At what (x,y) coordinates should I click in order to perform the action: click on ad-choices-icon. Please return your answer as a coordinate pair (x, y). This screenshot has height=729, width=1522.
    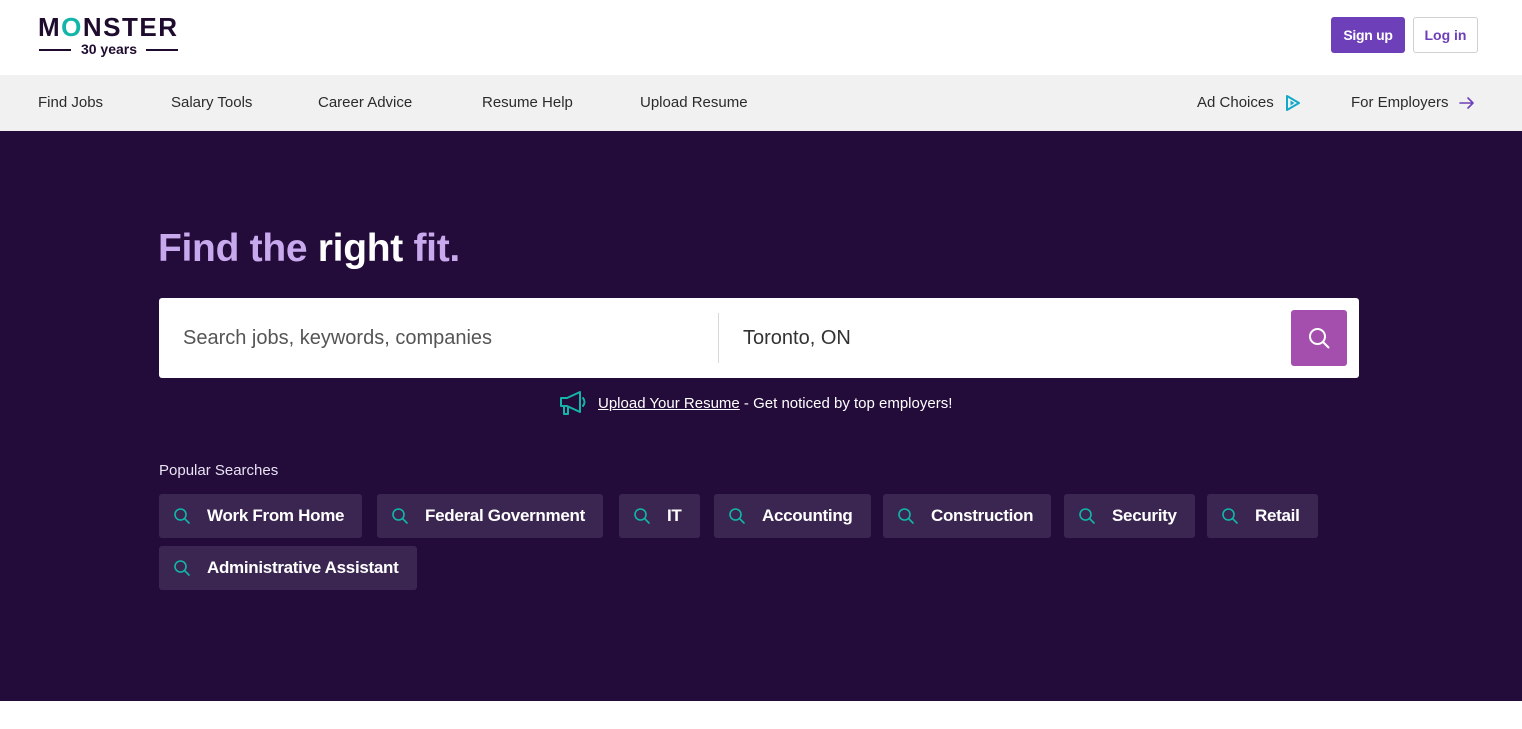
    Looking at the image, I should click on (1292, 103).